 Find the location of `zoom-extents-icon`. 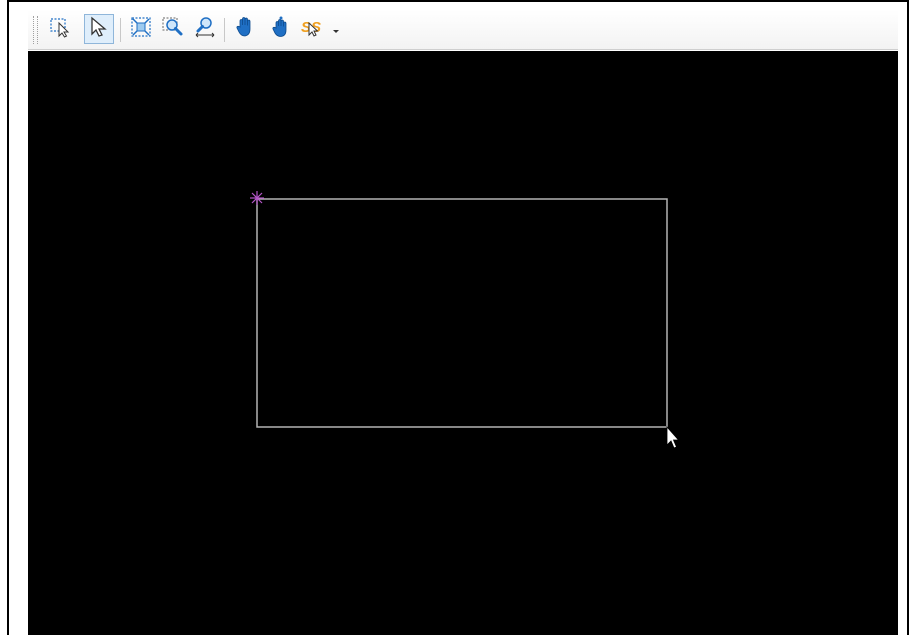

zoom-extents-icon is located at coordinates (141, 29).